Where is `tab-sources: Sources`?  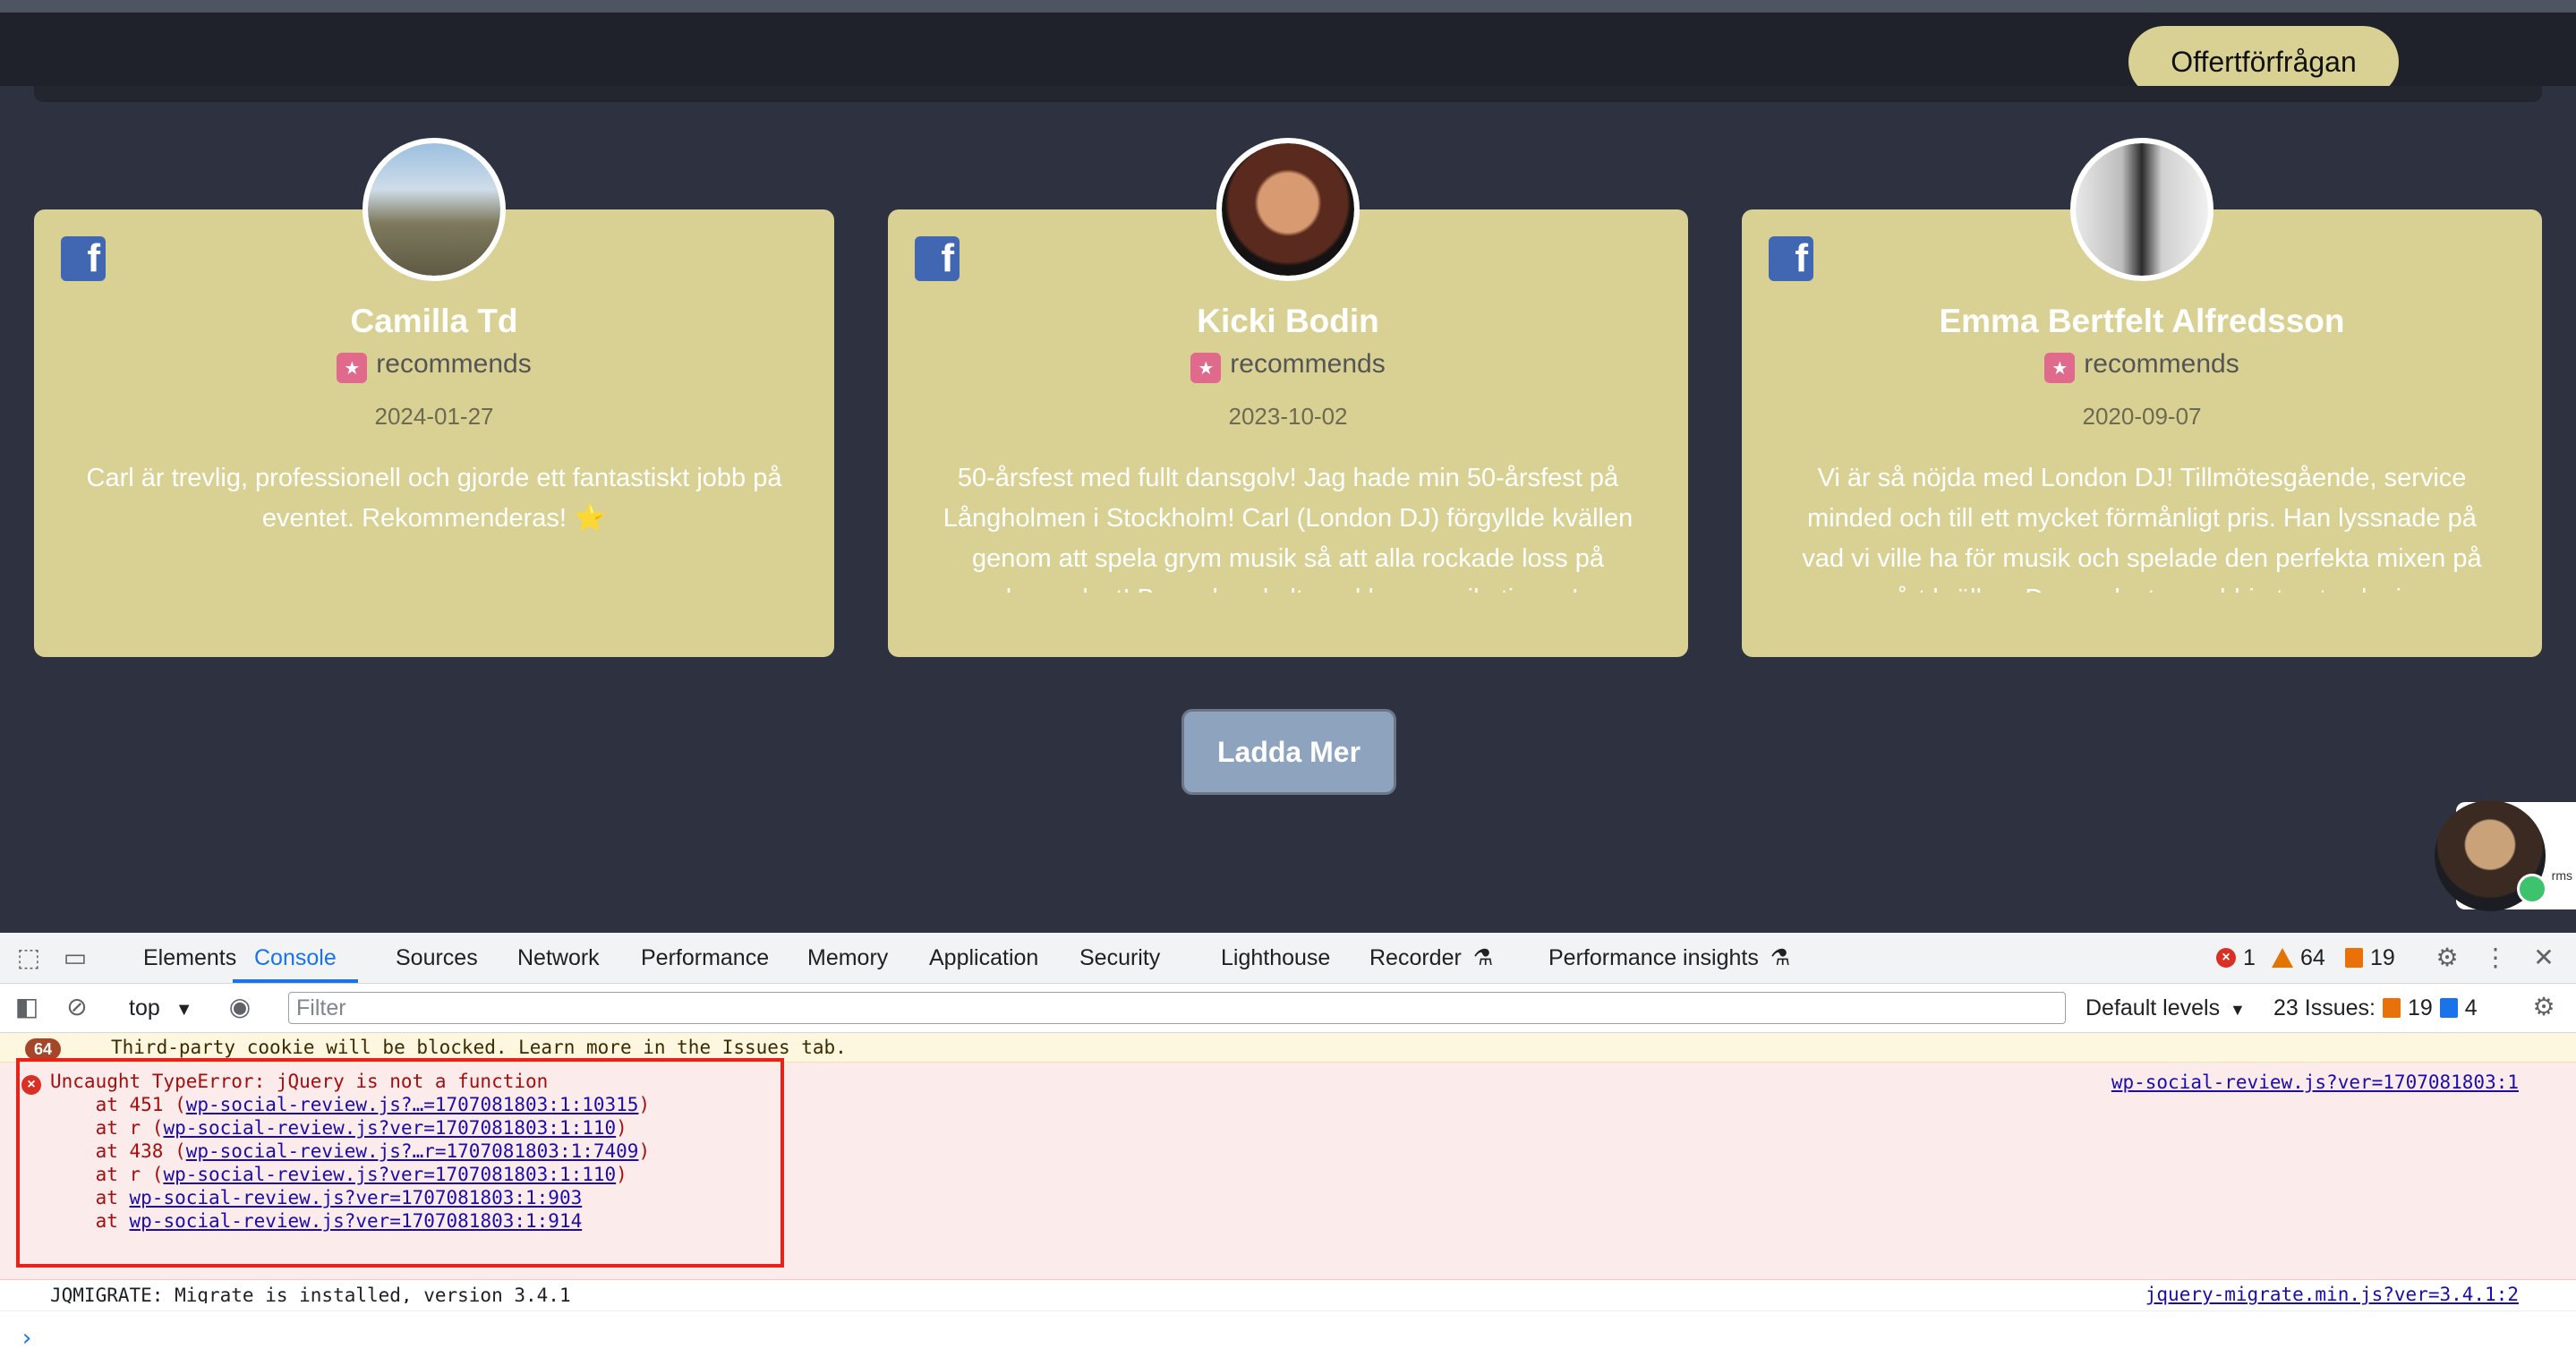
tab-sources: Sources is located at coordinates (437, 958).